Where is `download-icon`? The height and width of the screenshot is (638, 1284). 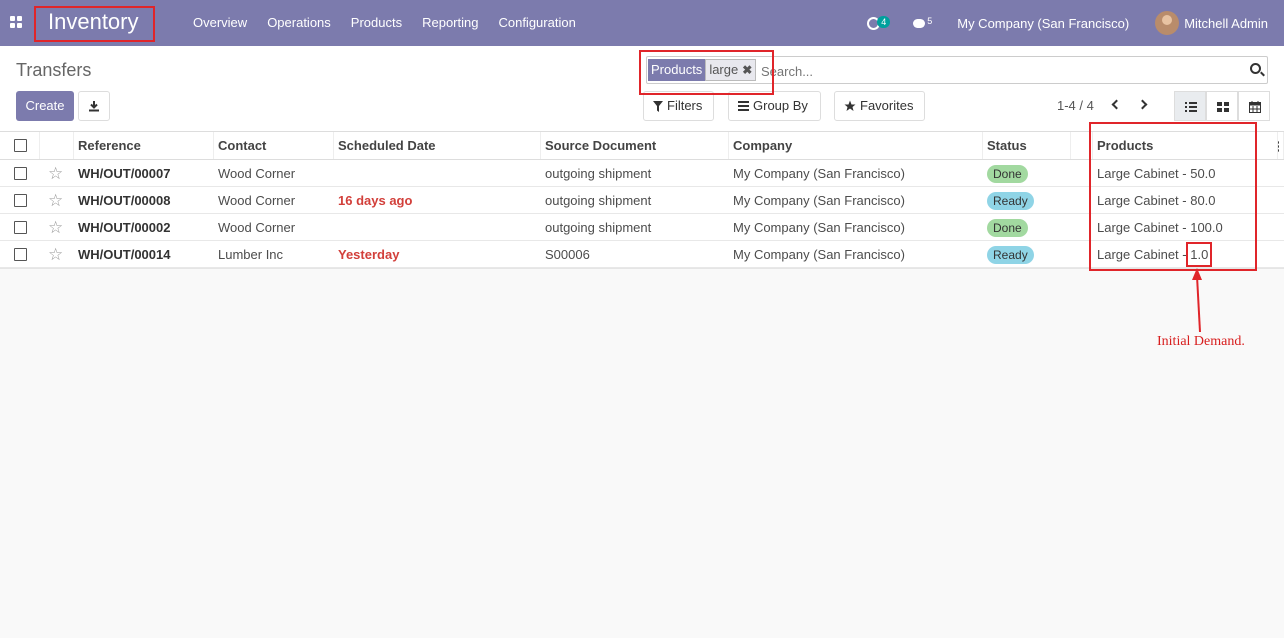 download-icon is located at coordinates (94, 106).